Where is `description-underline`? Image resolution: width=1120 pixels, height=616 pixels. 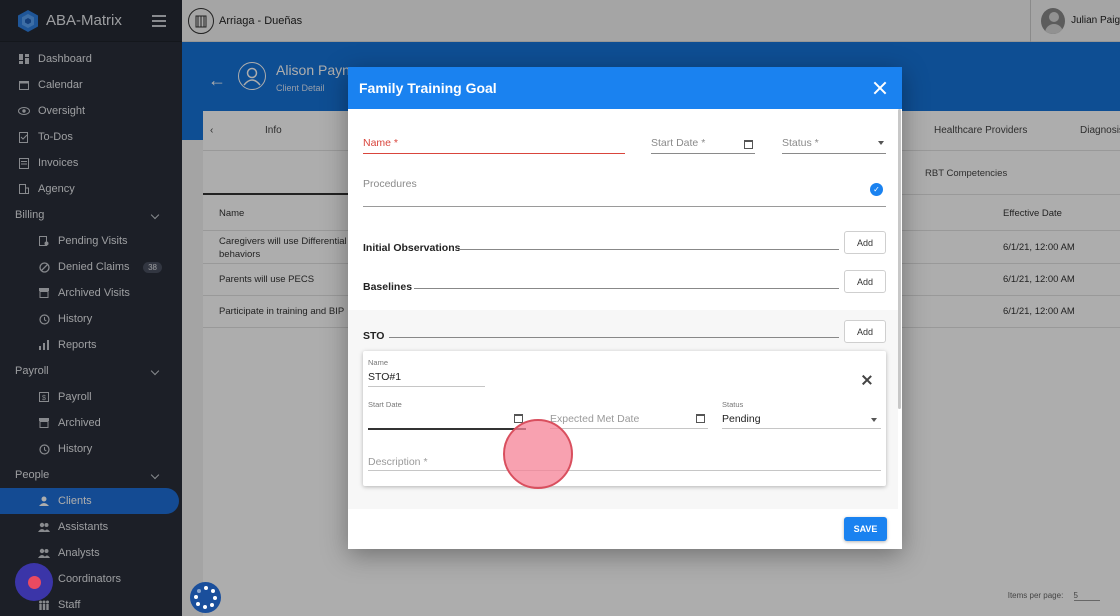 description-underline is located at coordinates (624, 470).